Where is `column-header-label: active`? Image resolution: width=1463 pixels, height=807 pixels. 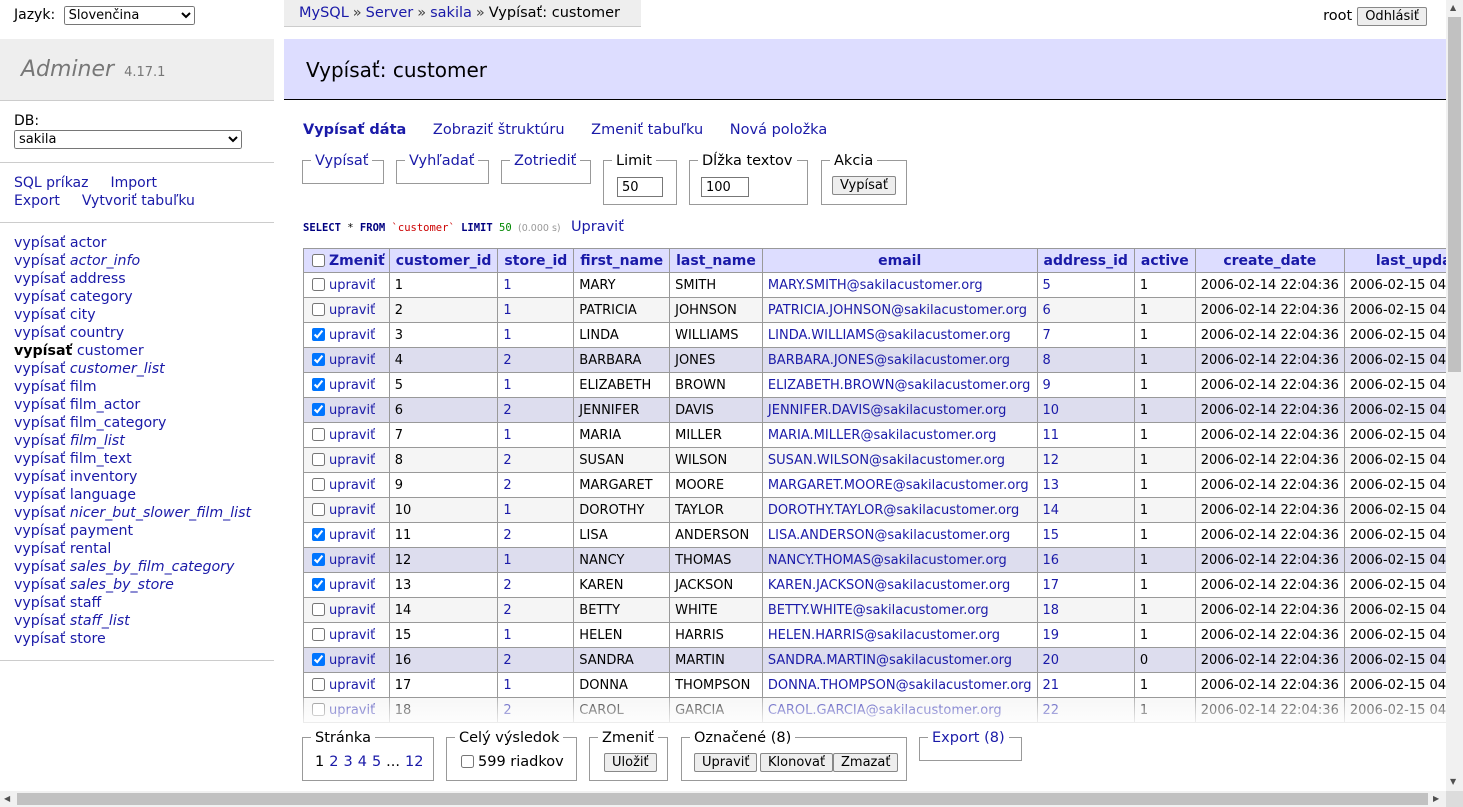
column-header-label: active is located at coordinates (1165, 261).